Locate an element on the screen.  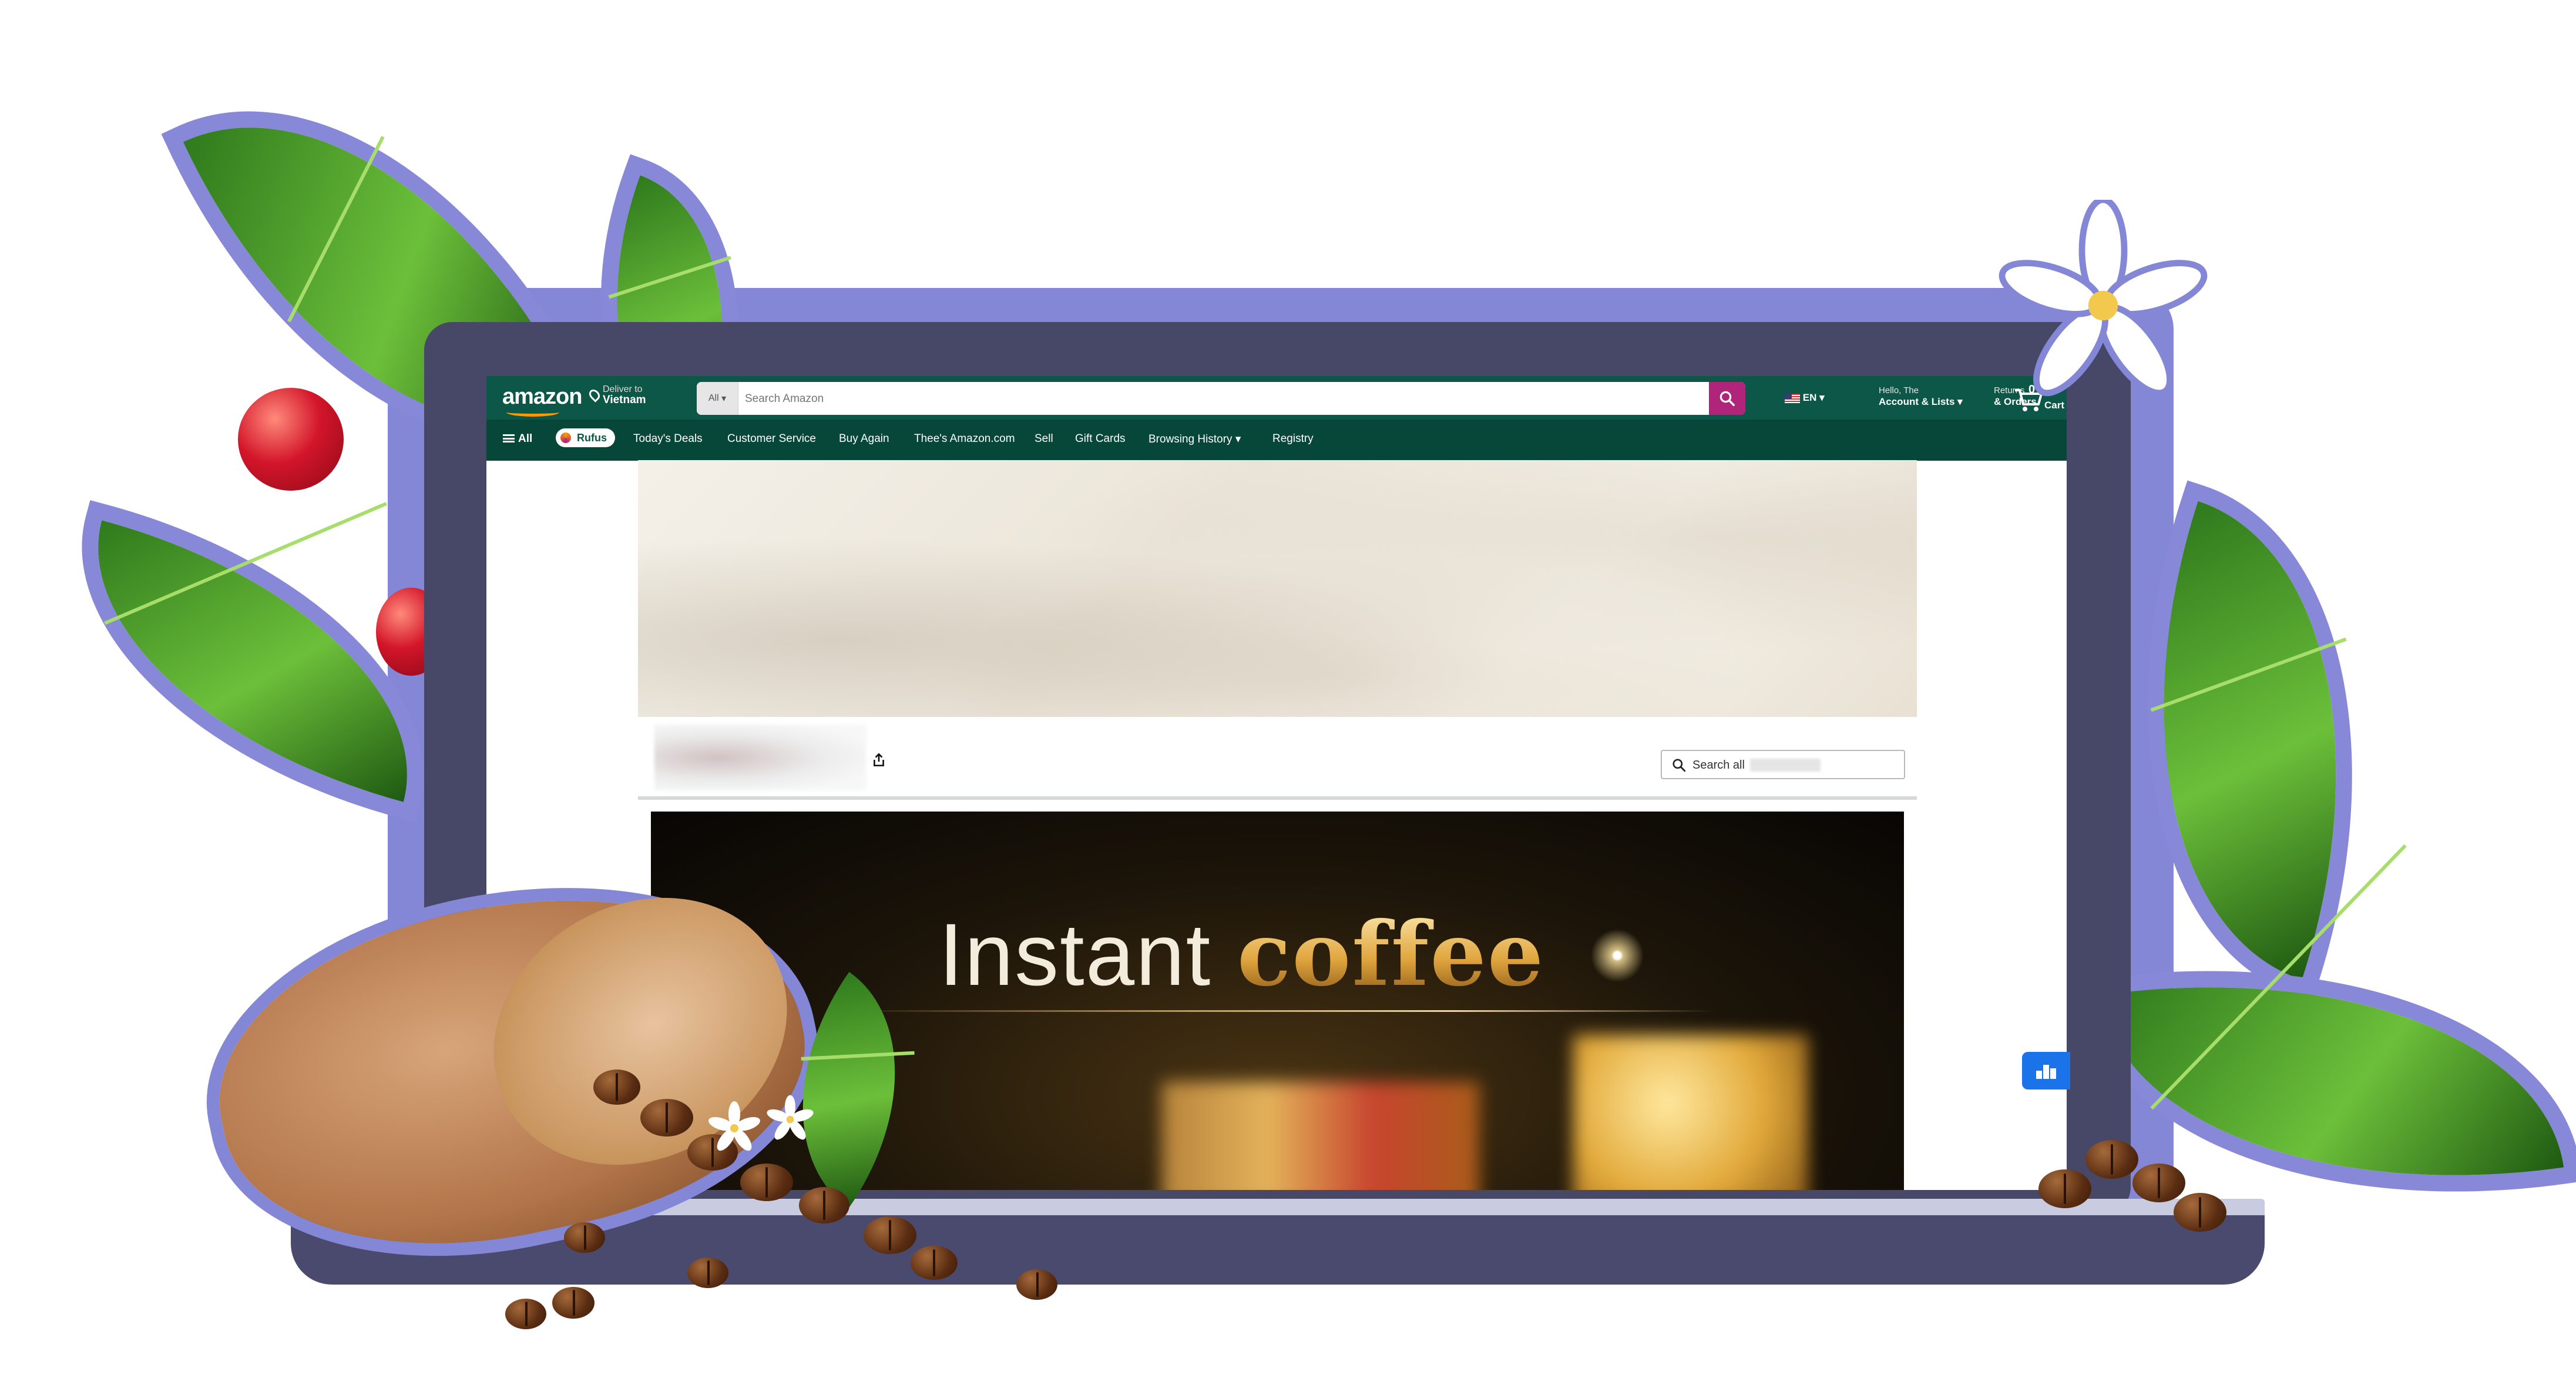
language-code: EN is located at coordinates (1809, 398).